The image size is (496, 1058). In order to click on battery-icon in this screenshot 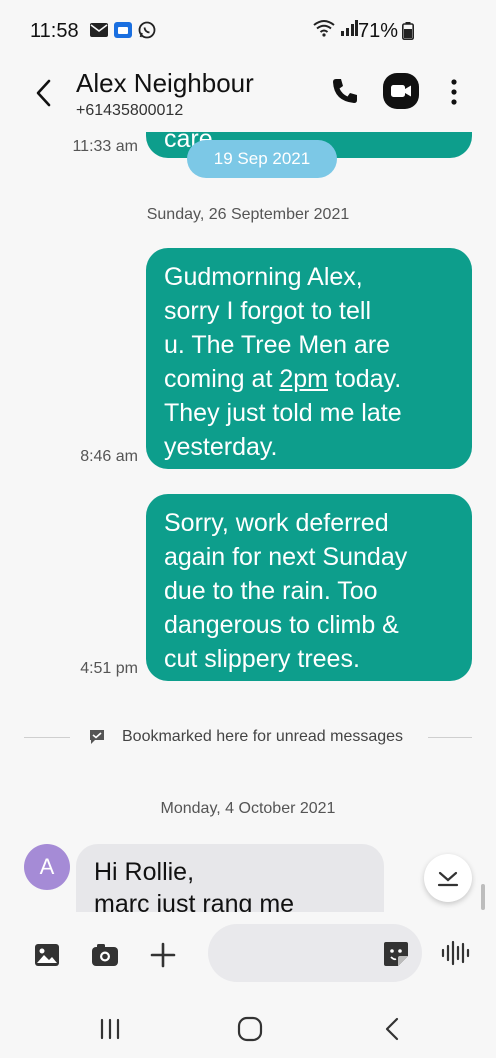, I will do `click(408, 33)`.